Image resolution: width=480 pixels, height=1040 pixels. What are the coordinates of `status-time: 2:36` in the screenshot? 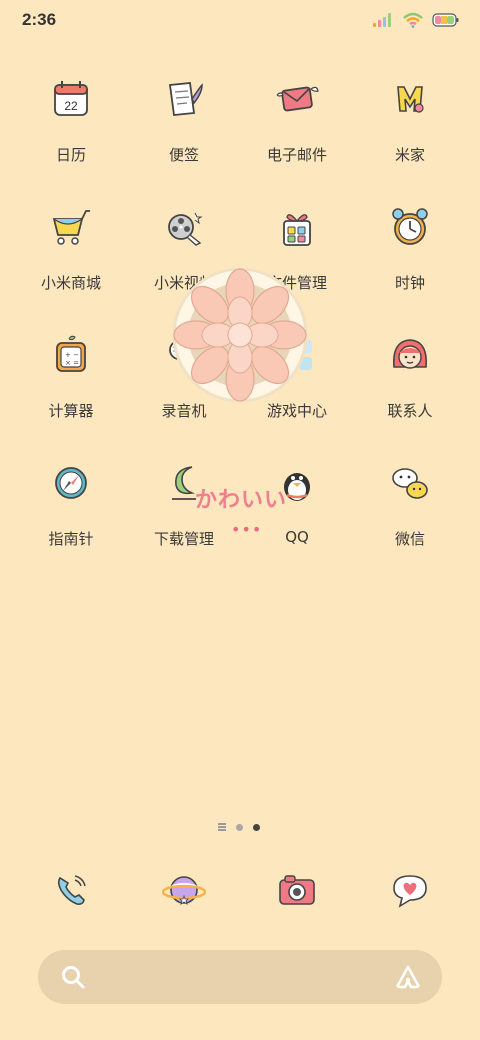 It's located at (39, 19).